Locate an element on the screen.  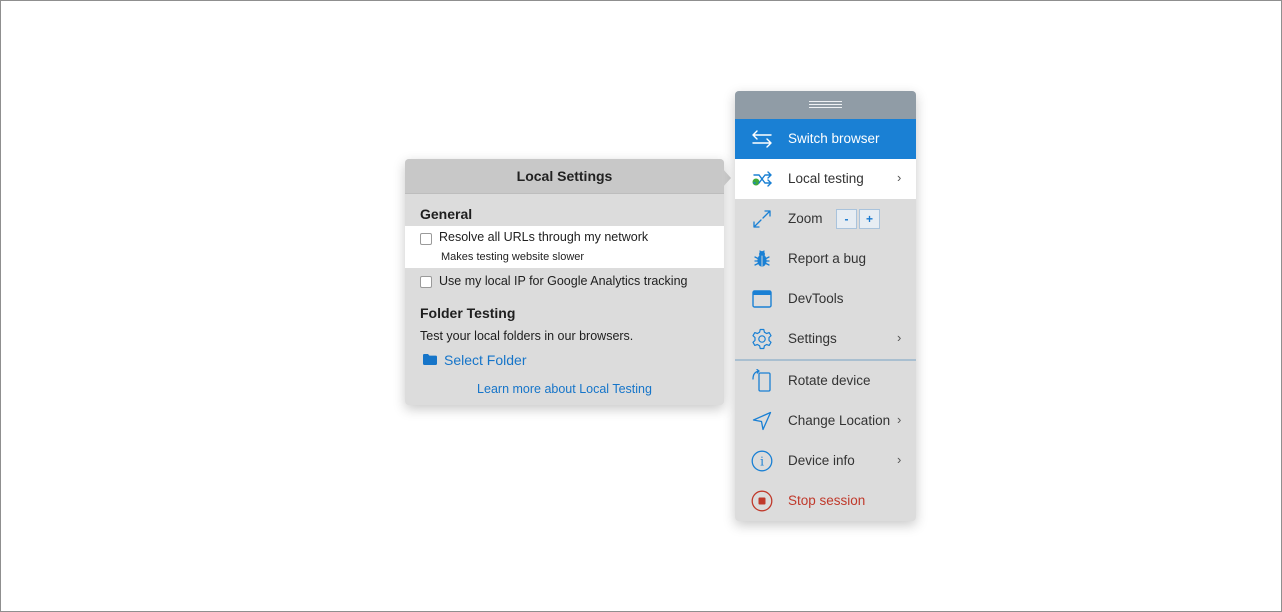
rotate-device-icon is located at coordinates (762, 380).